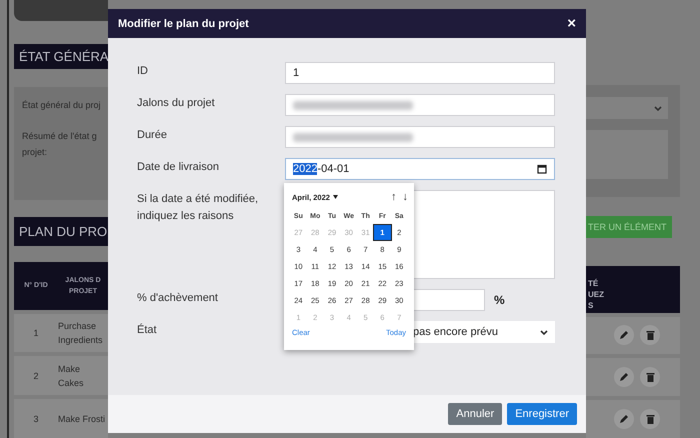 This screenshot has width=700, height=438. I want to click on table-cell-text: Make Frosti, so click(82, 419).